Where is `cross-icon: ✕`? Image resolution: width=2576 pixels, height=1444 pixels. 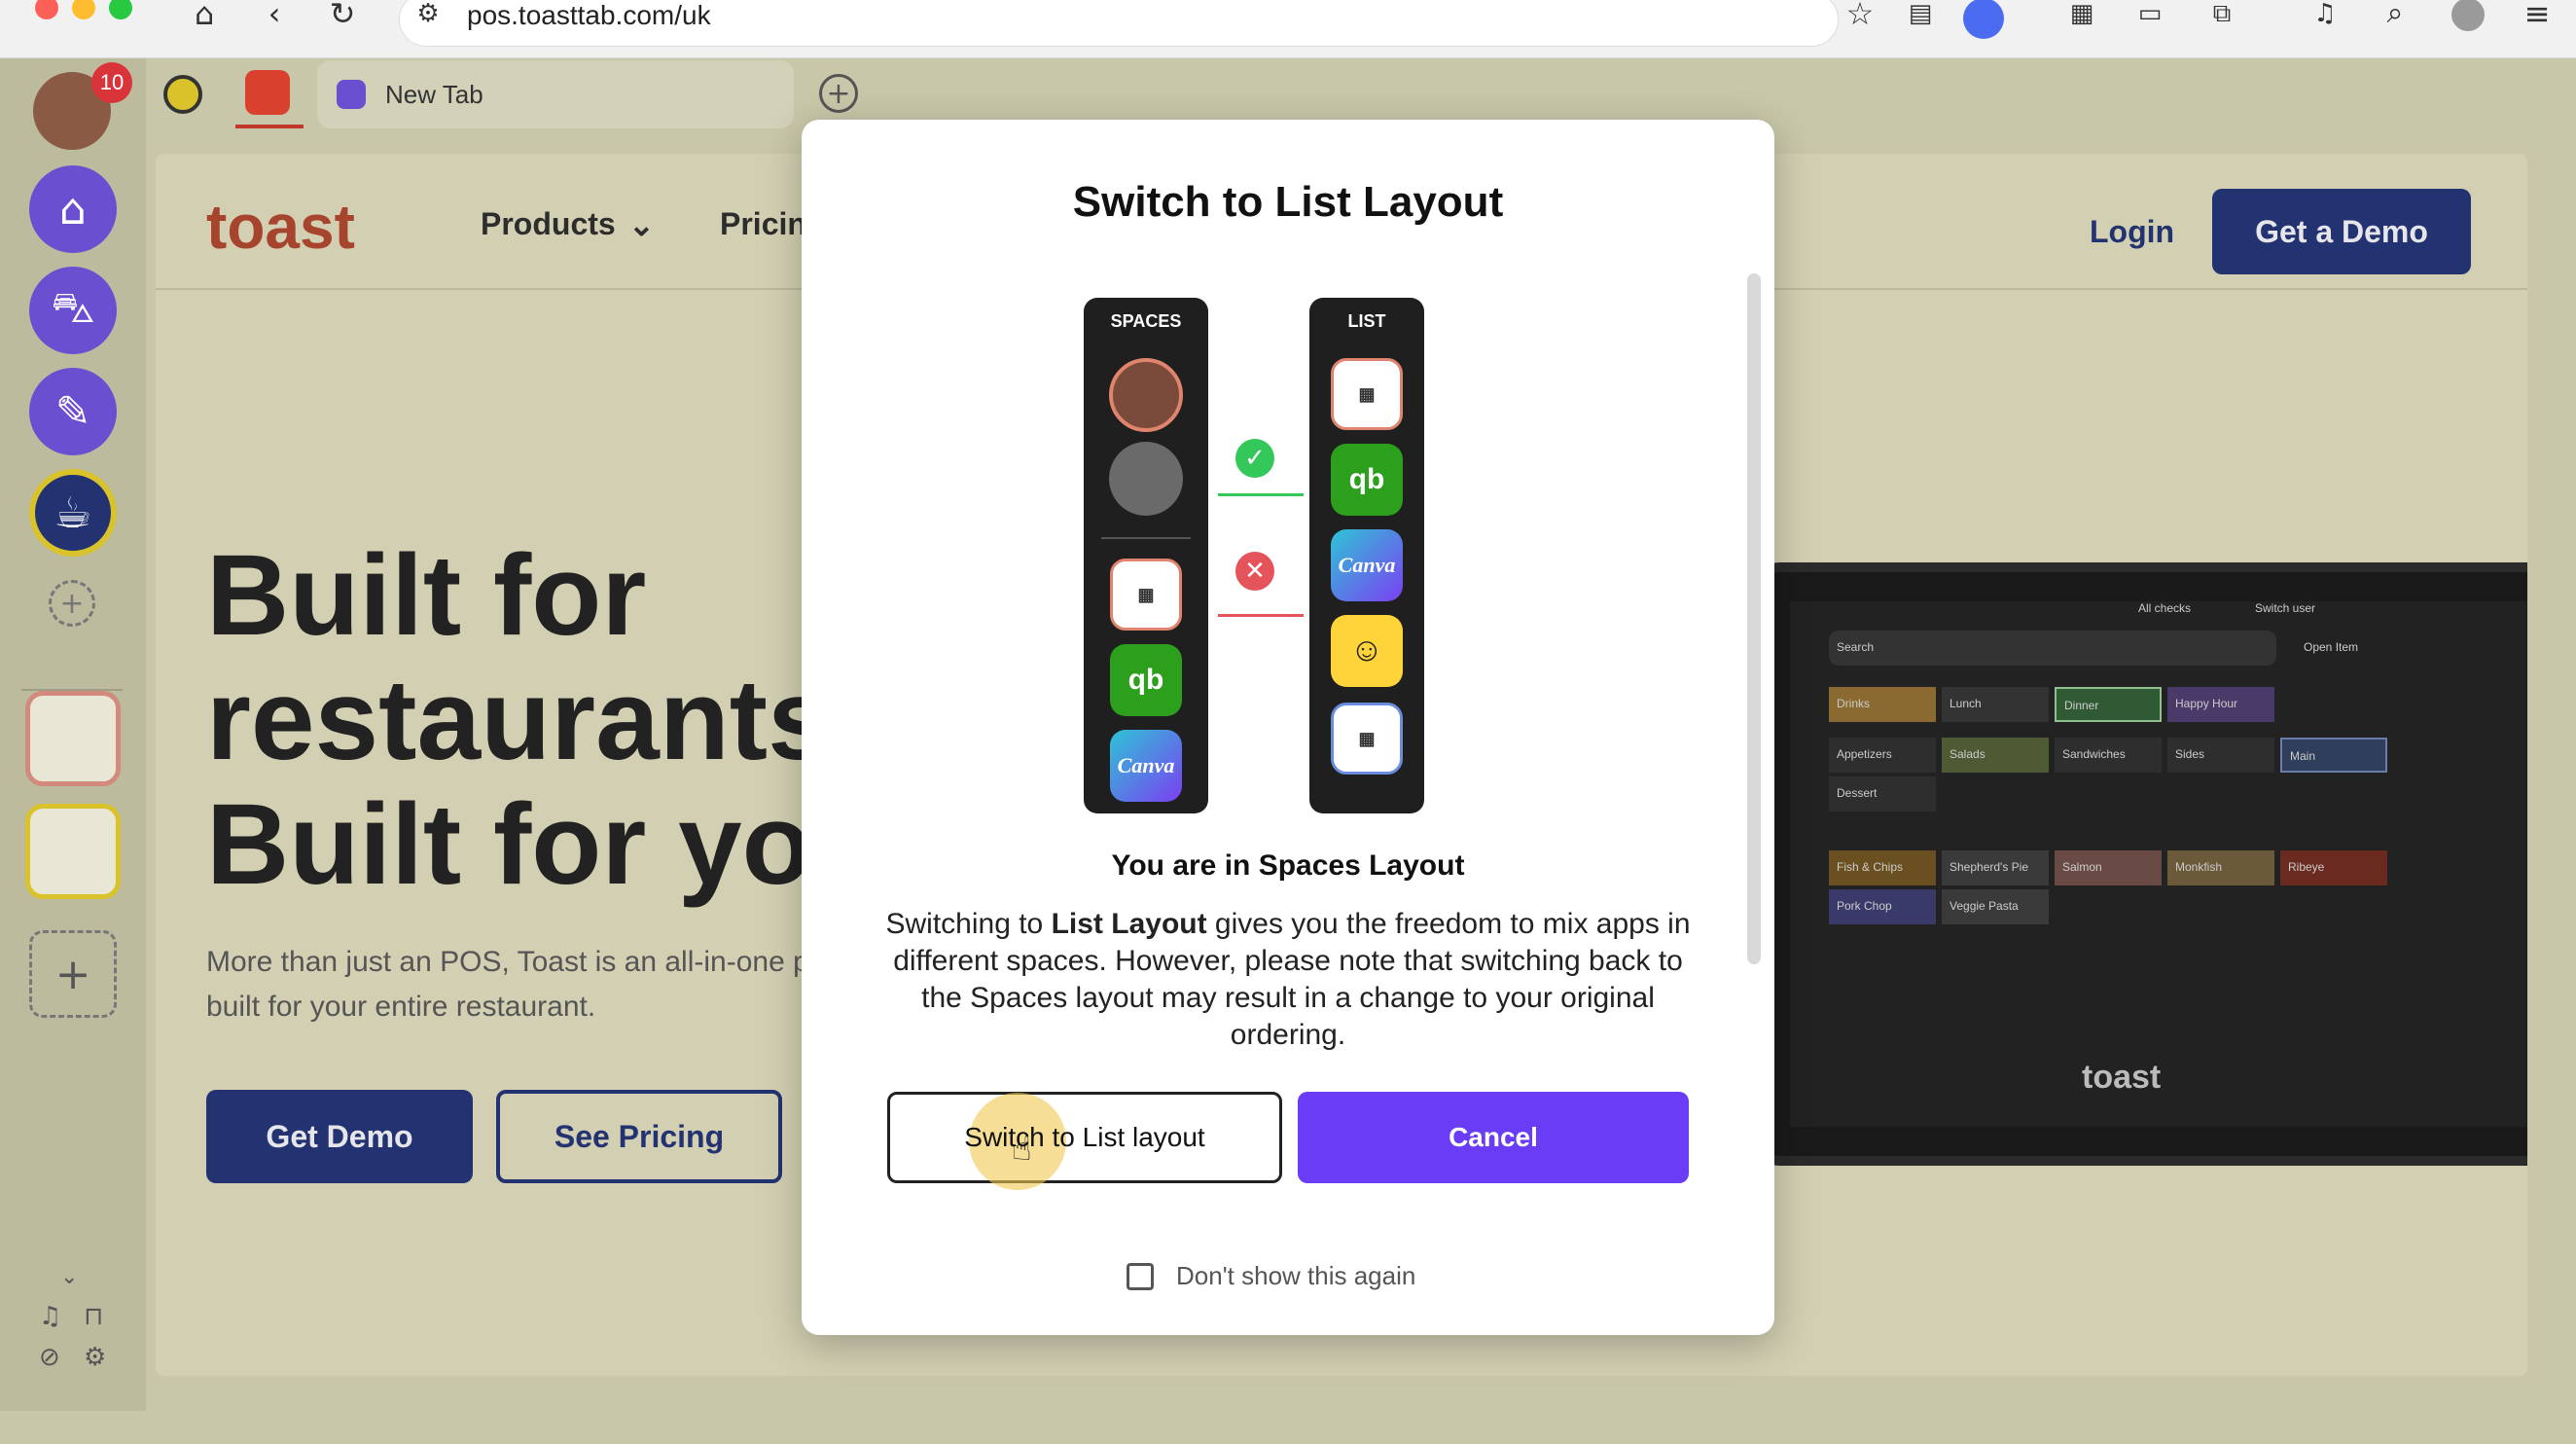
cross-icon: ✕ is located at coordinates (1254, 571).